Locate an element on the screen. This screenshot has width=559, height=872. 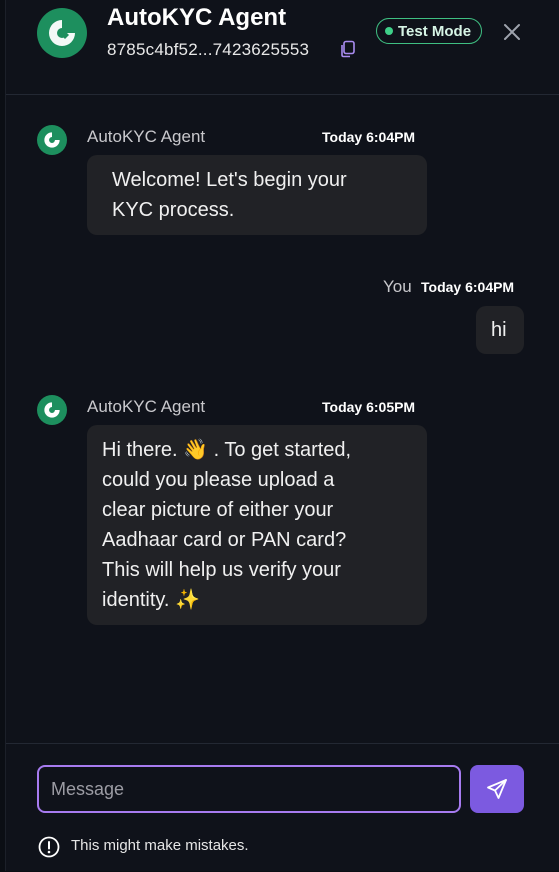
copy-icon is located at coordinates (348, 49).